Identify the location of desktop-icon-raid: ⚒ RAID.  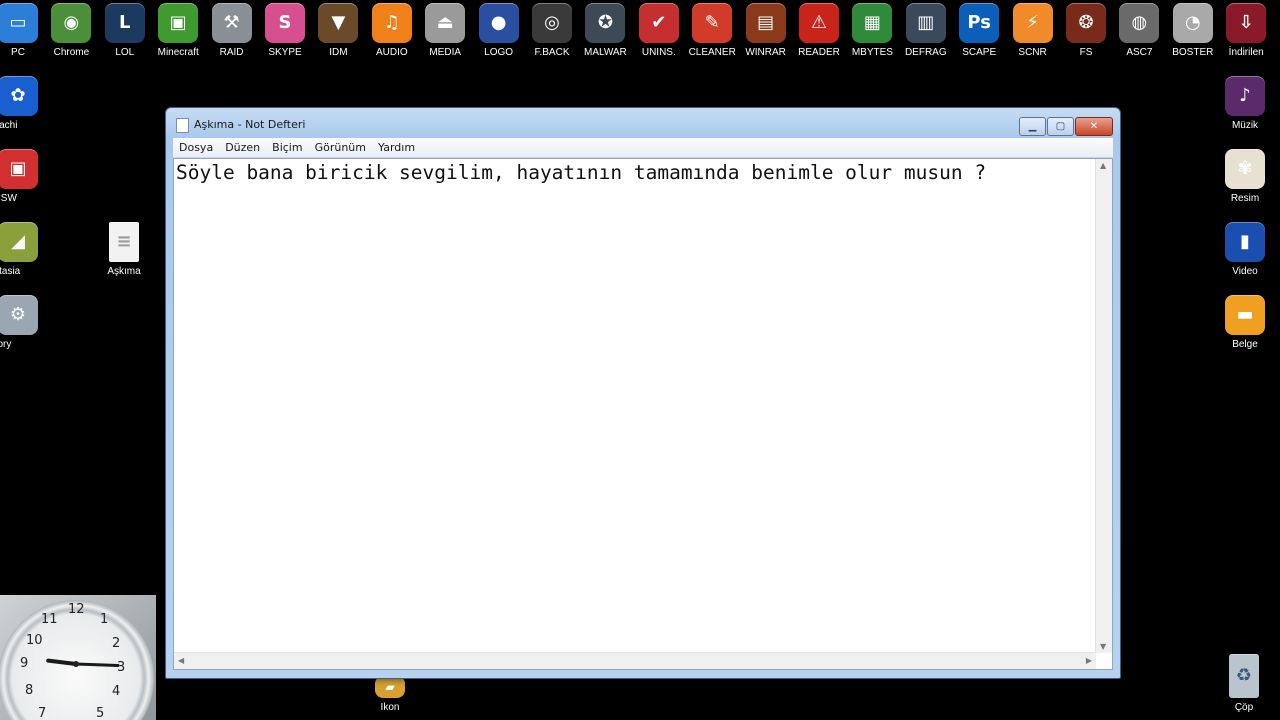
(232, 31).